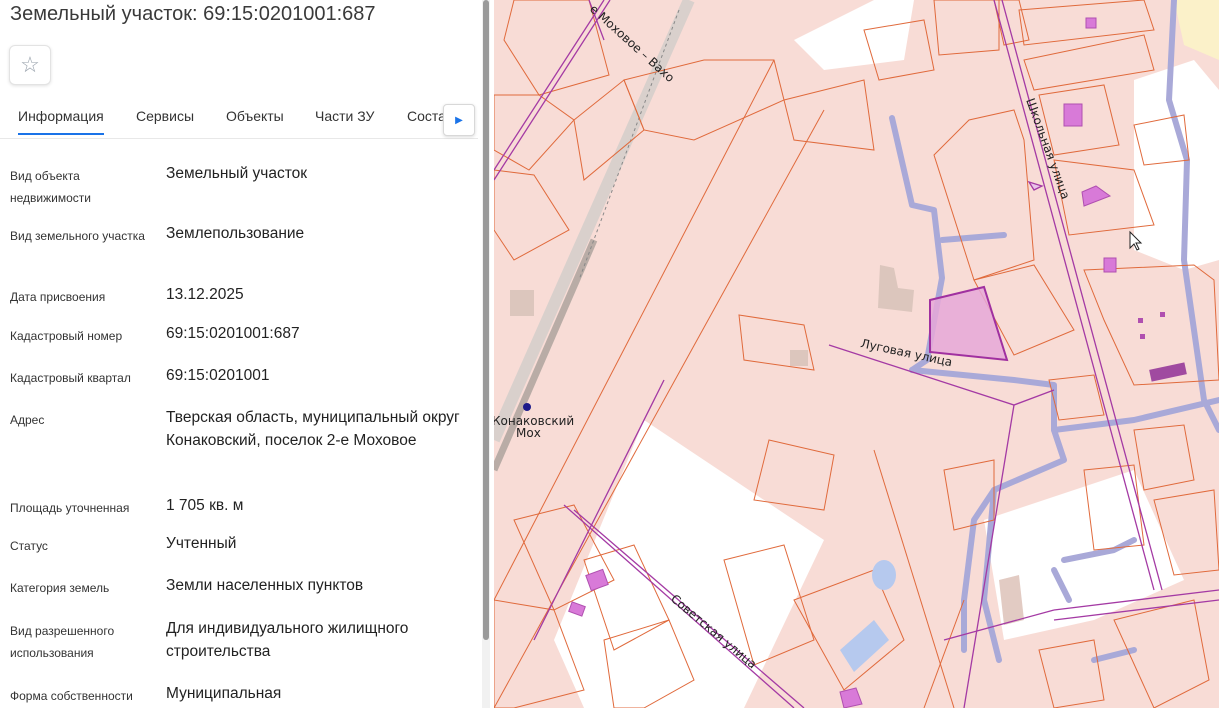  Describe the element at coordinates (426, 116) in the screenshot. I see `tab-composition: Соста` at that location.